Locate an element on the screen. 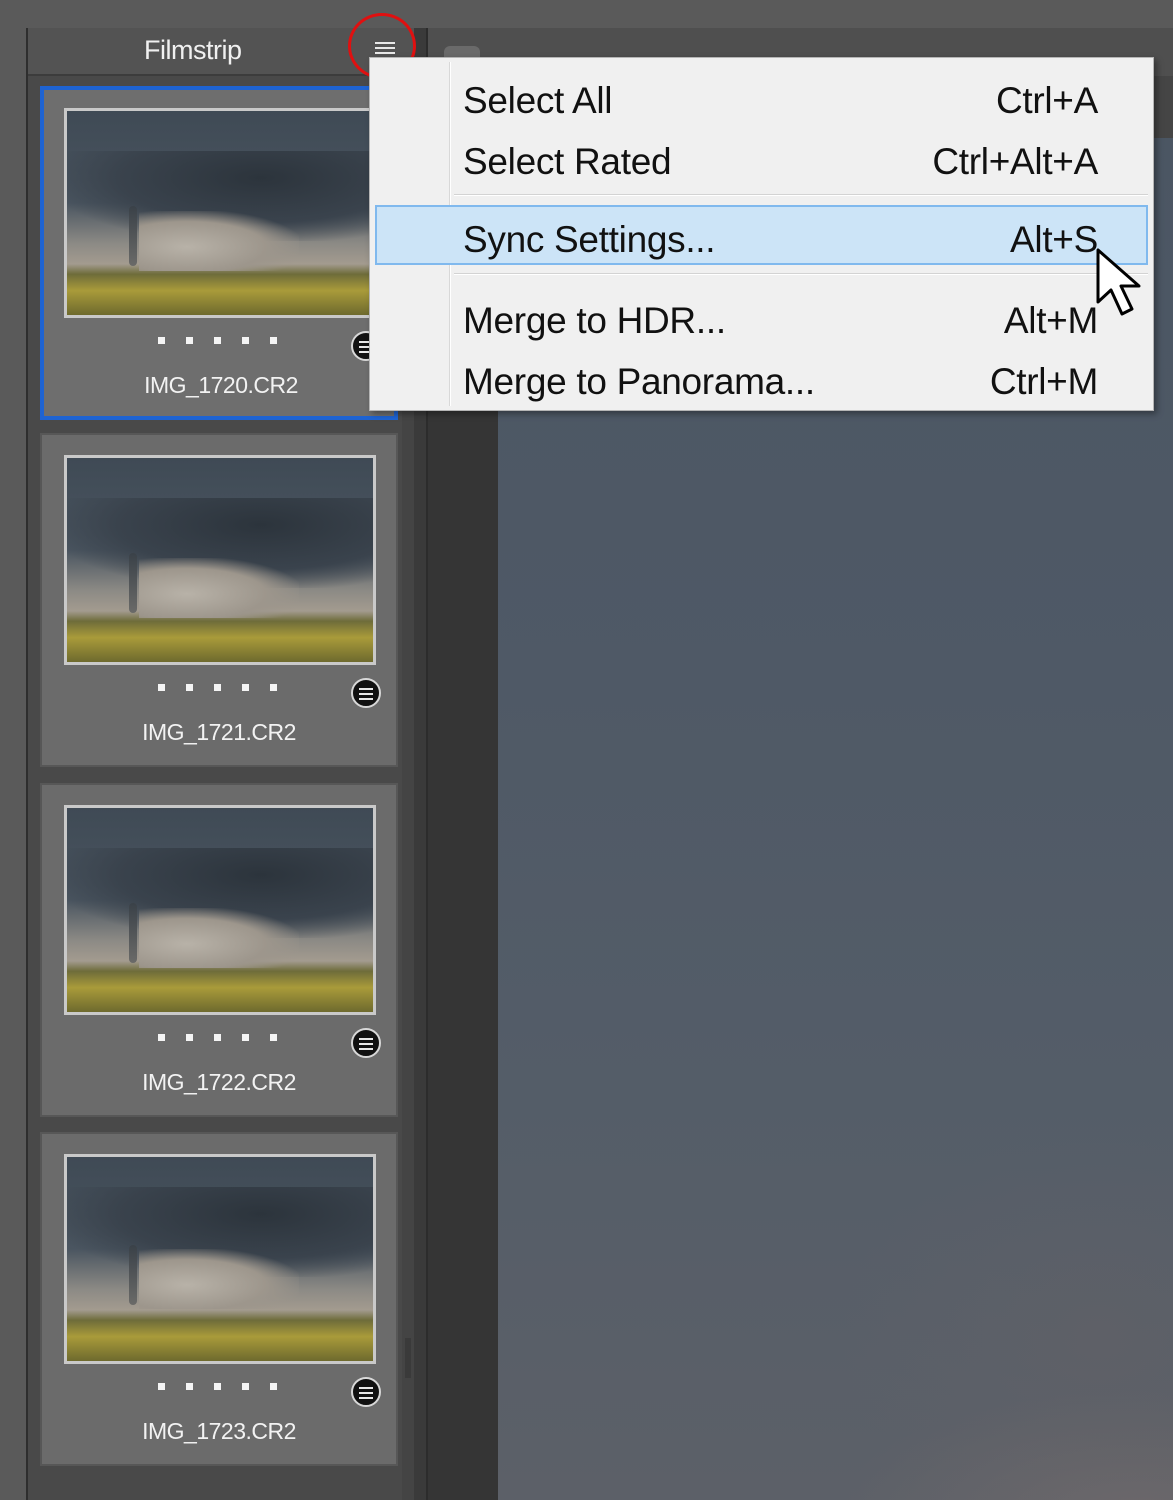  menu-item-shortcut: Ctrl+M is located at coordinates (1043, 381).